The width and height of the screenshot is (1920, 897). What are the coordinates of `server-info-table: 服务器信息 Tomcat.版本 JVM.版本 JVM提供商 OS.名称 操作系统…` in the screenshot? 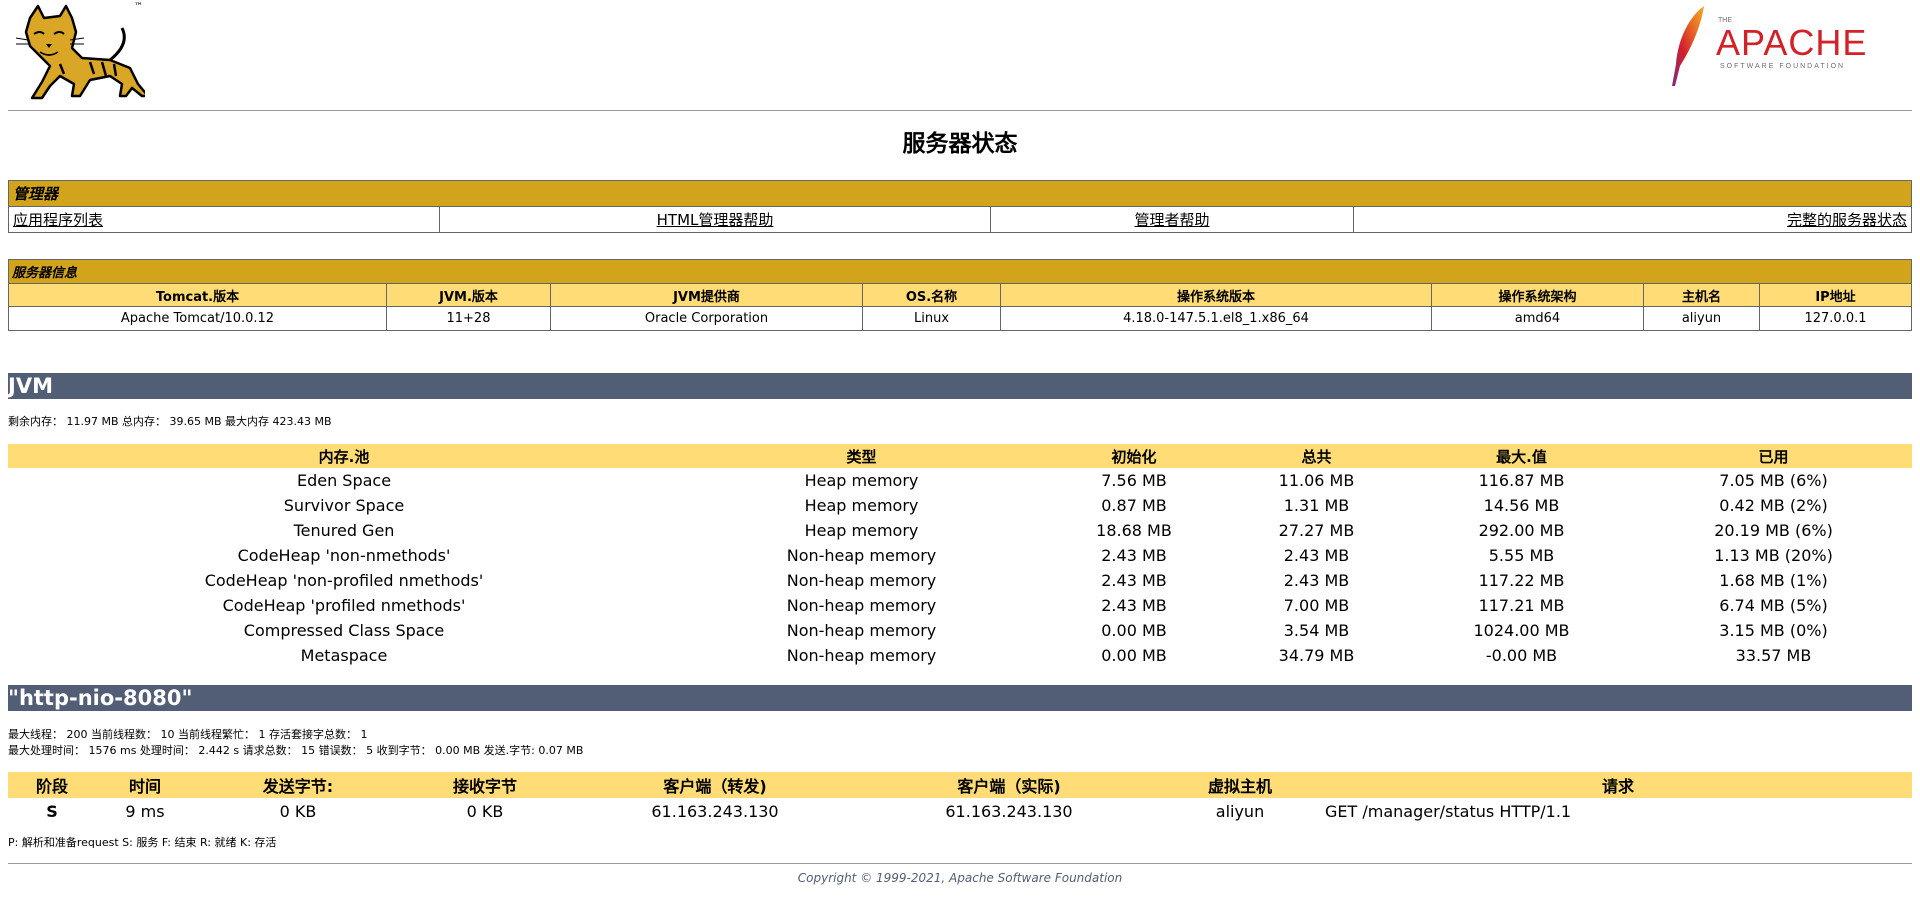 It's located at (960, 295).